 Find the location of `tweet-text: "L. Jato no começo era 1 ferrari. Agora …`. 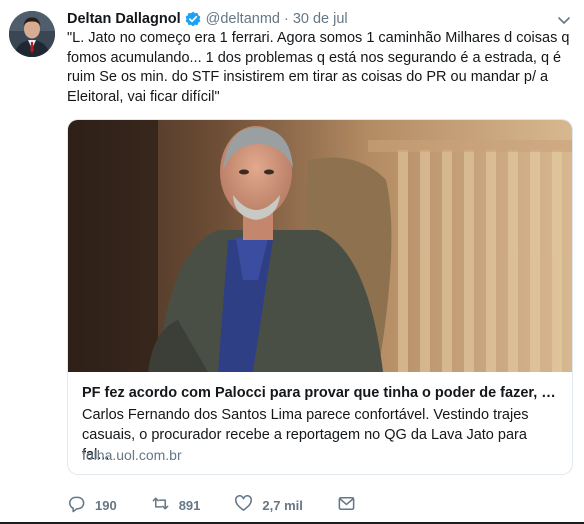

tweet-text: "L. Jato no começo era 1 ferrari. Agora … is located at coordinates (320, 67).